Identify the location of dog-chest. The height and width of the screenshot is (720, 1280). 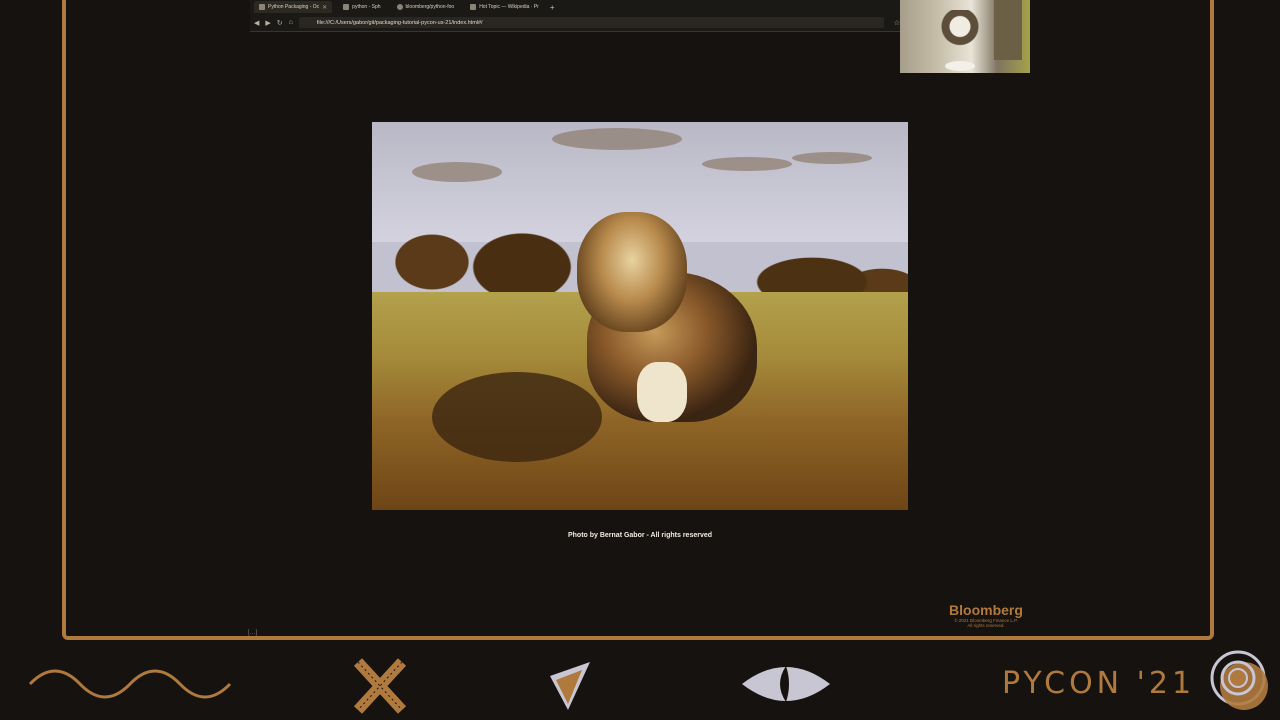
(662, 392).